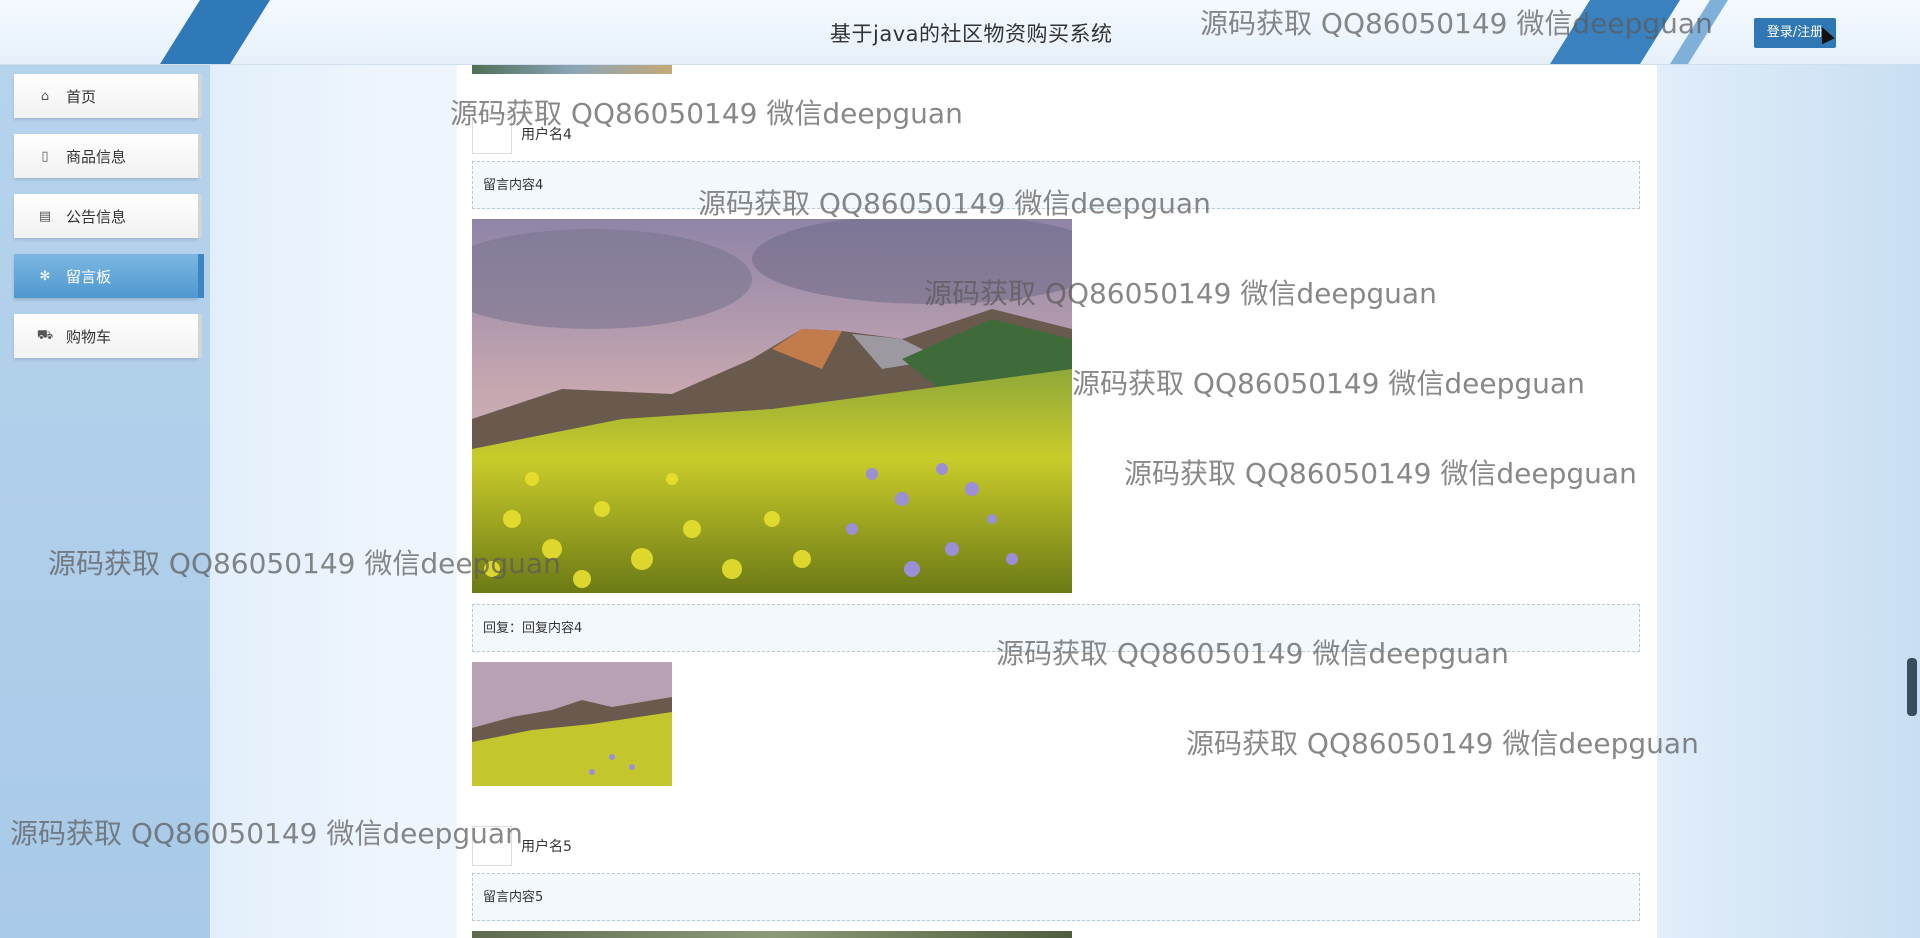 The image size is (1920, 938). What do you see at coordinates (89, 276) in the screenshot?
I see `sidebar-item-label: 留言板` at bounding box center [89, 276].